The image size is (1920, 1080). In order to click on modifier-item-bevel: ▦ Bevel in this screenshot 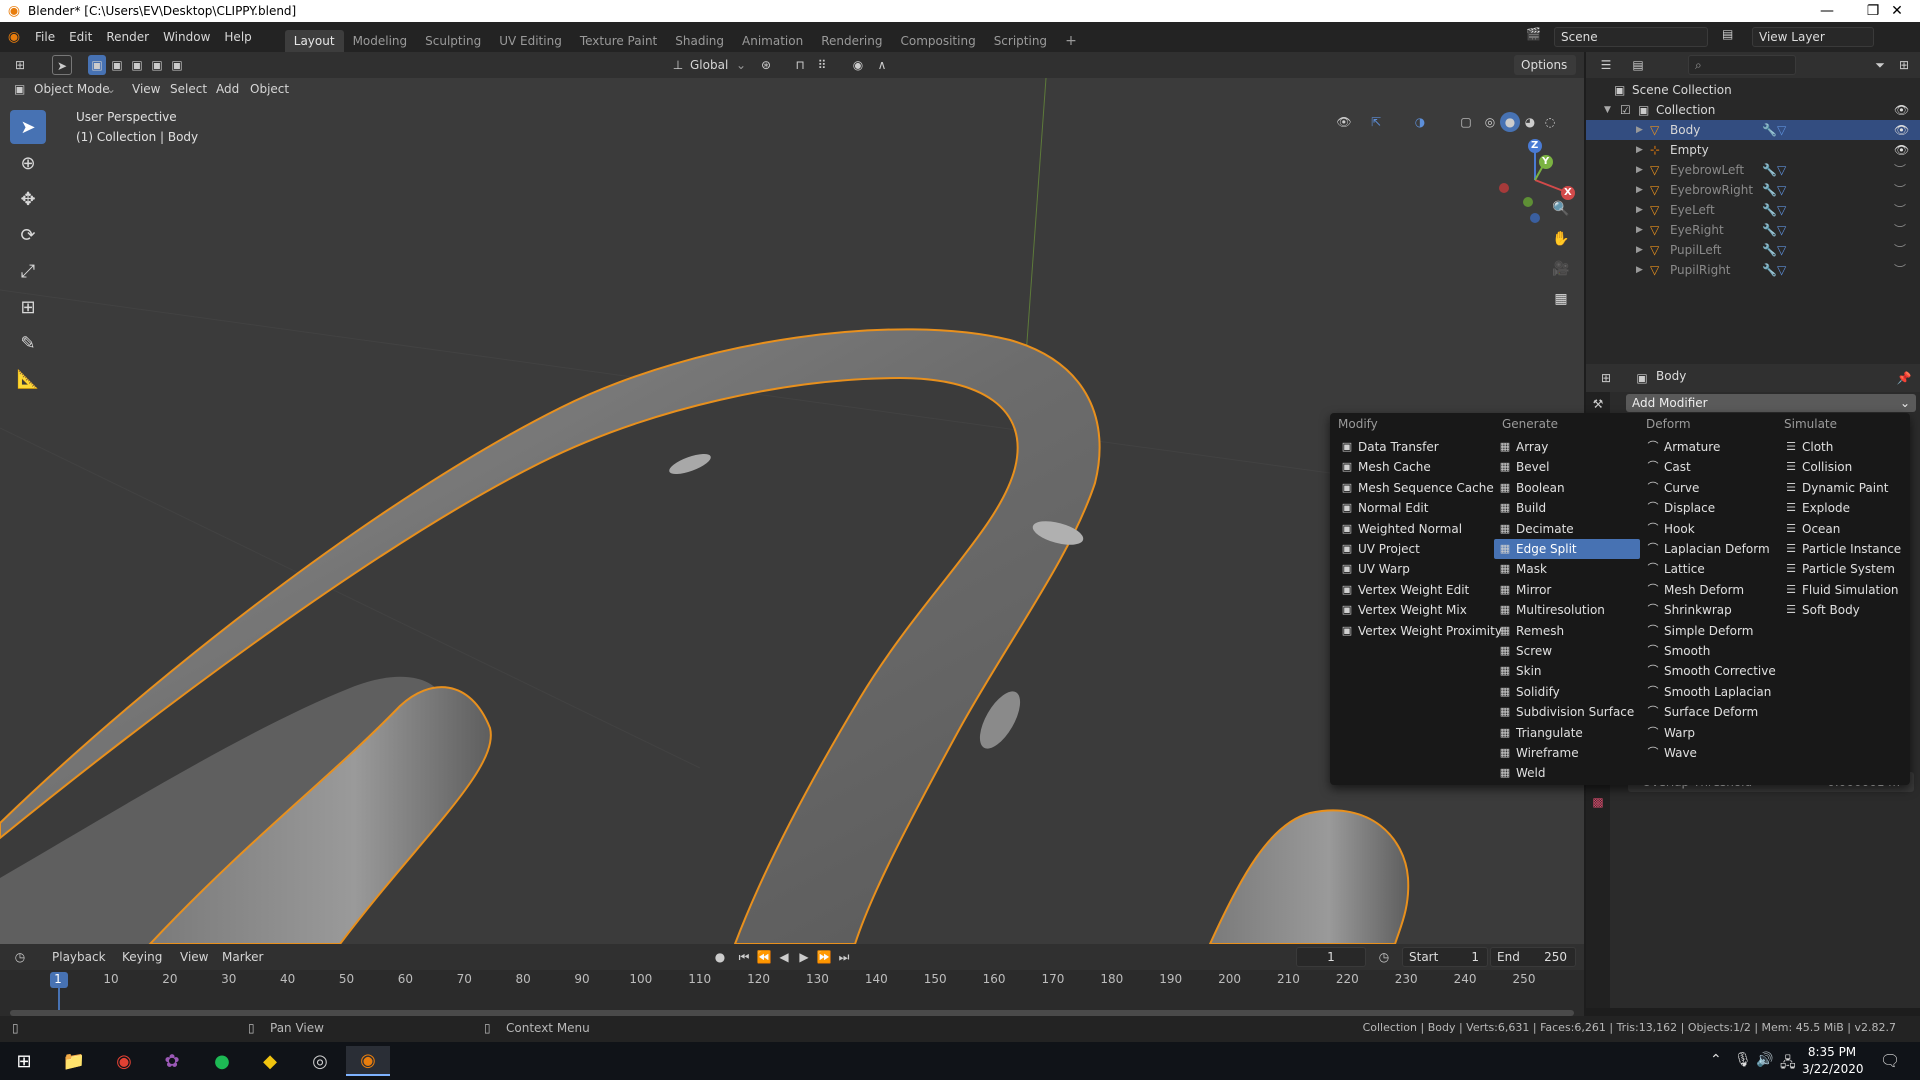, I will do `click(1567, 467)`.